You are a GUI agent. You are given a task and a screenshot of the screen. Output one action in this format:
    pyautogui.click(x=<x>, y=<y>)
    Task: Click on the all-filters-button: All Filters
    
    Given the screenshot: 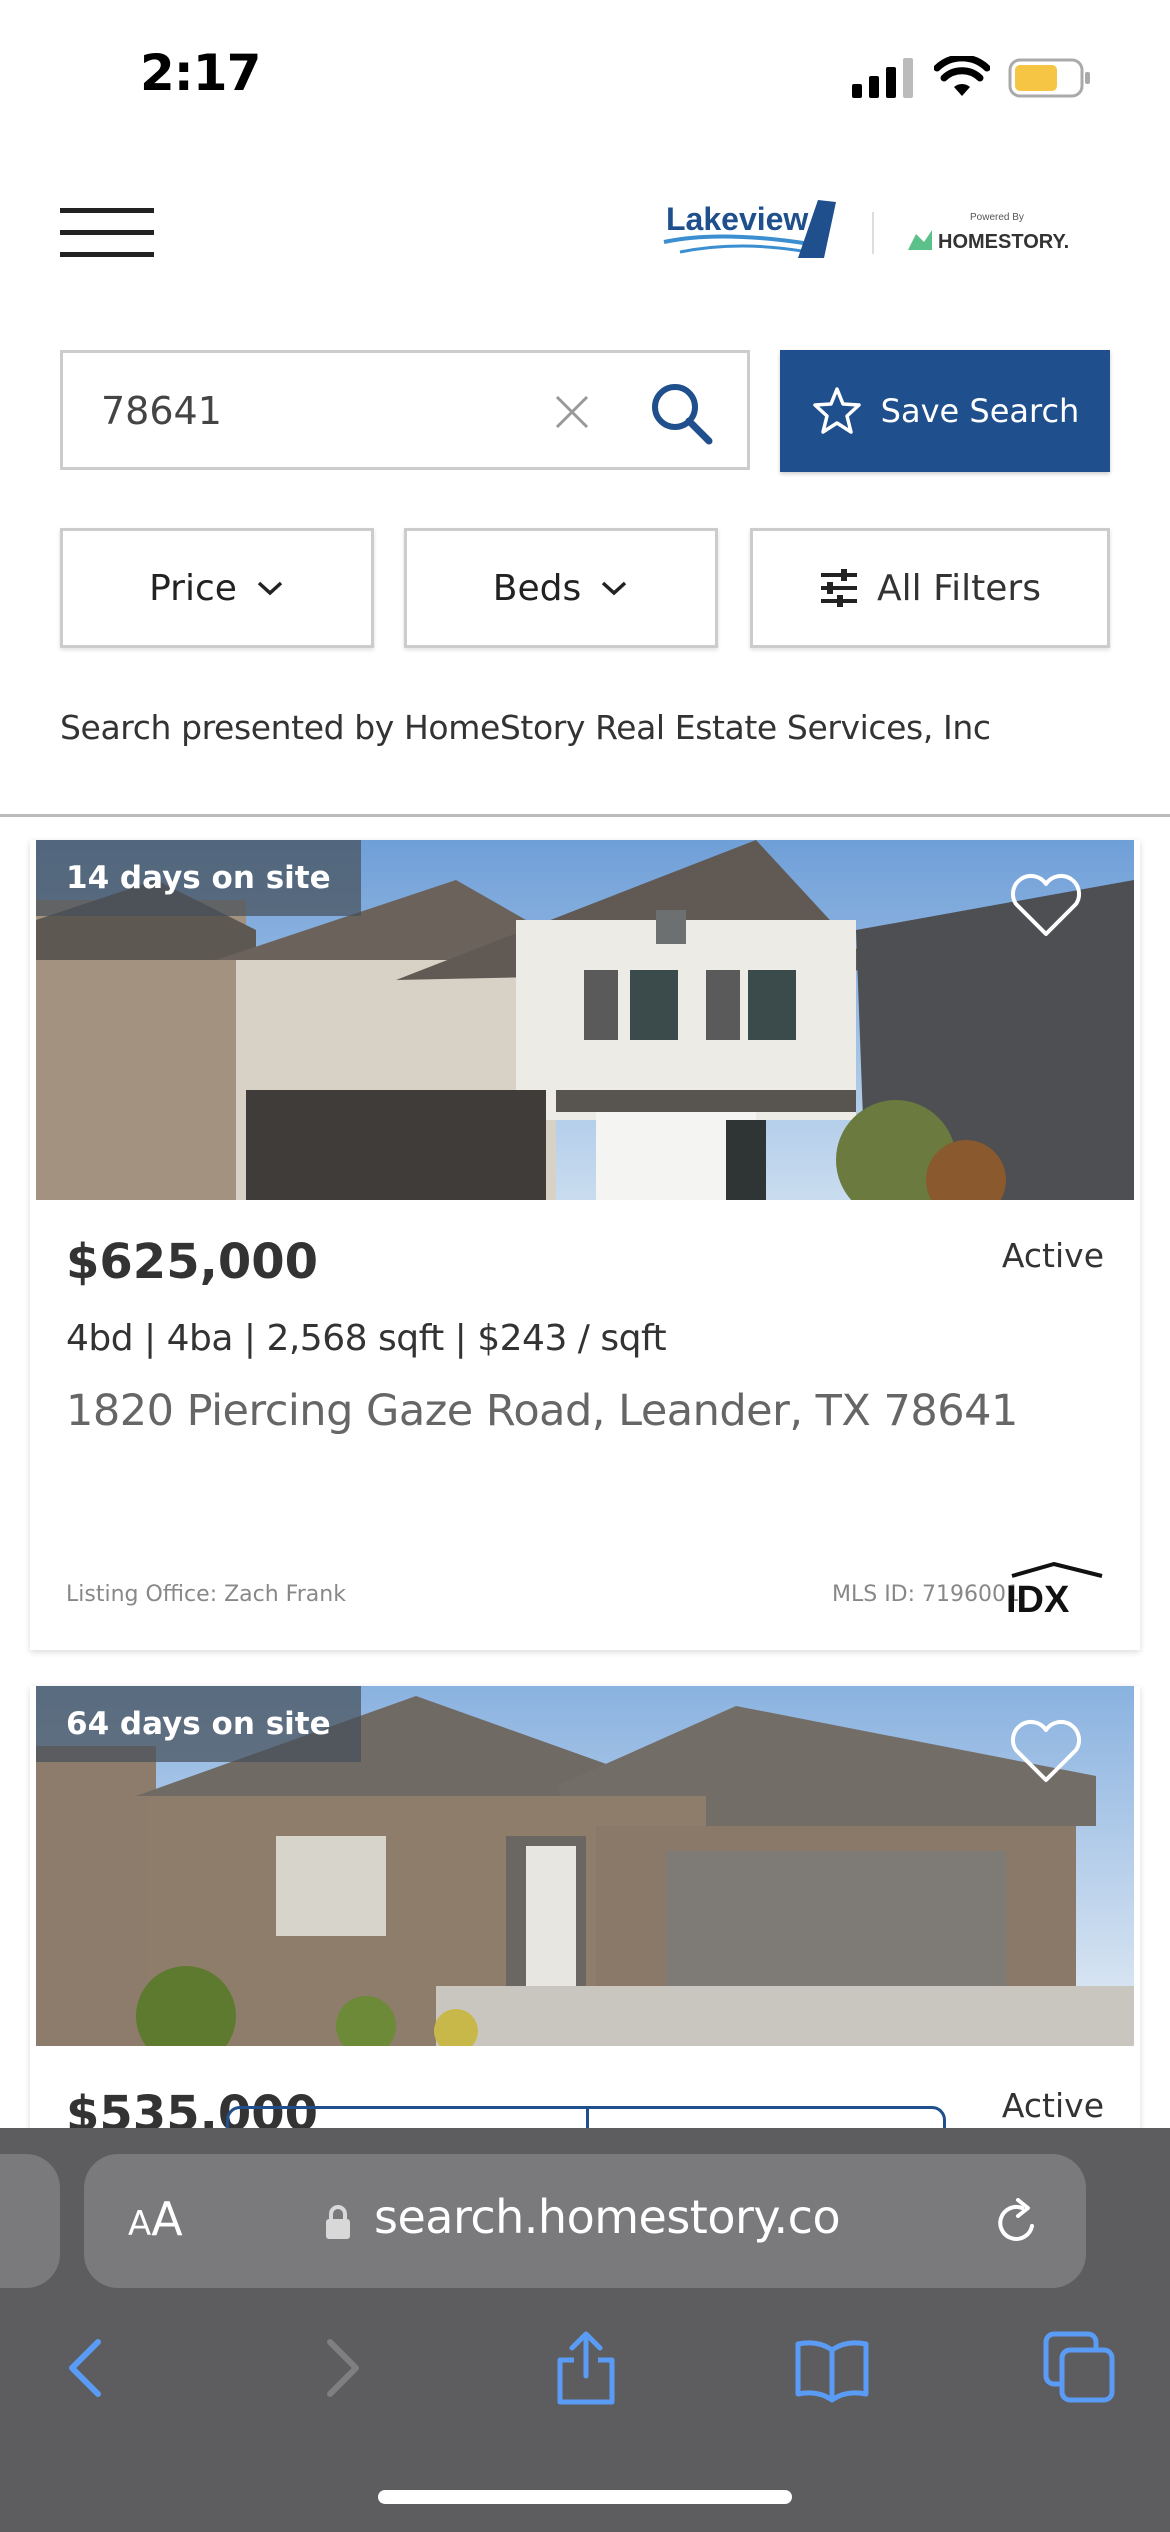 What is the action you would take?
    pyautogui.click(x=930, y=588)
    